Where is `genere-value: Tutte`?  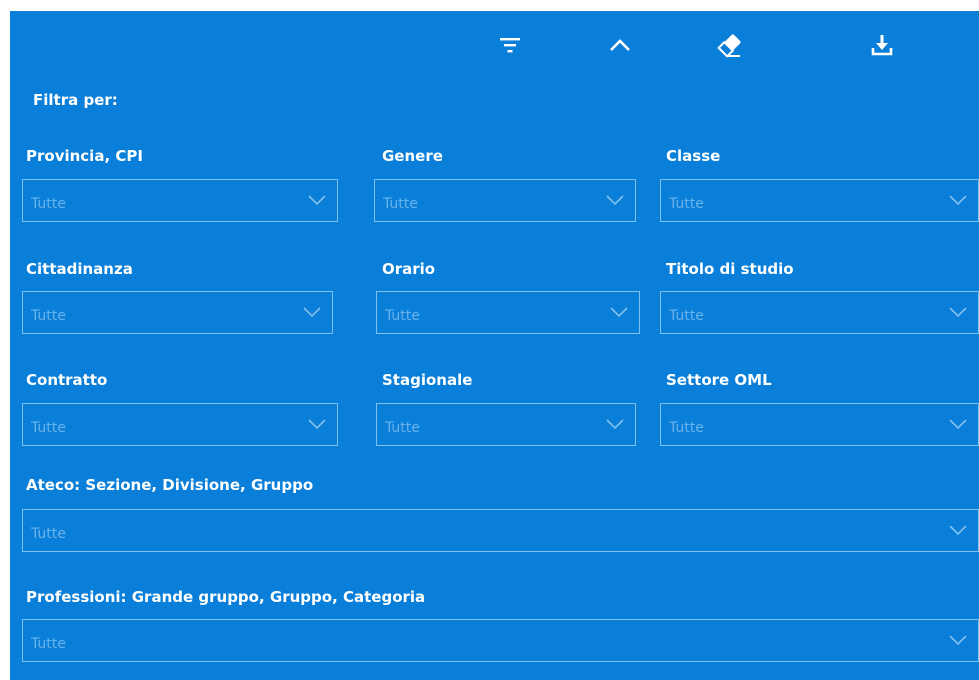
genere-value: Tutte is located at coordinates (400, 204).